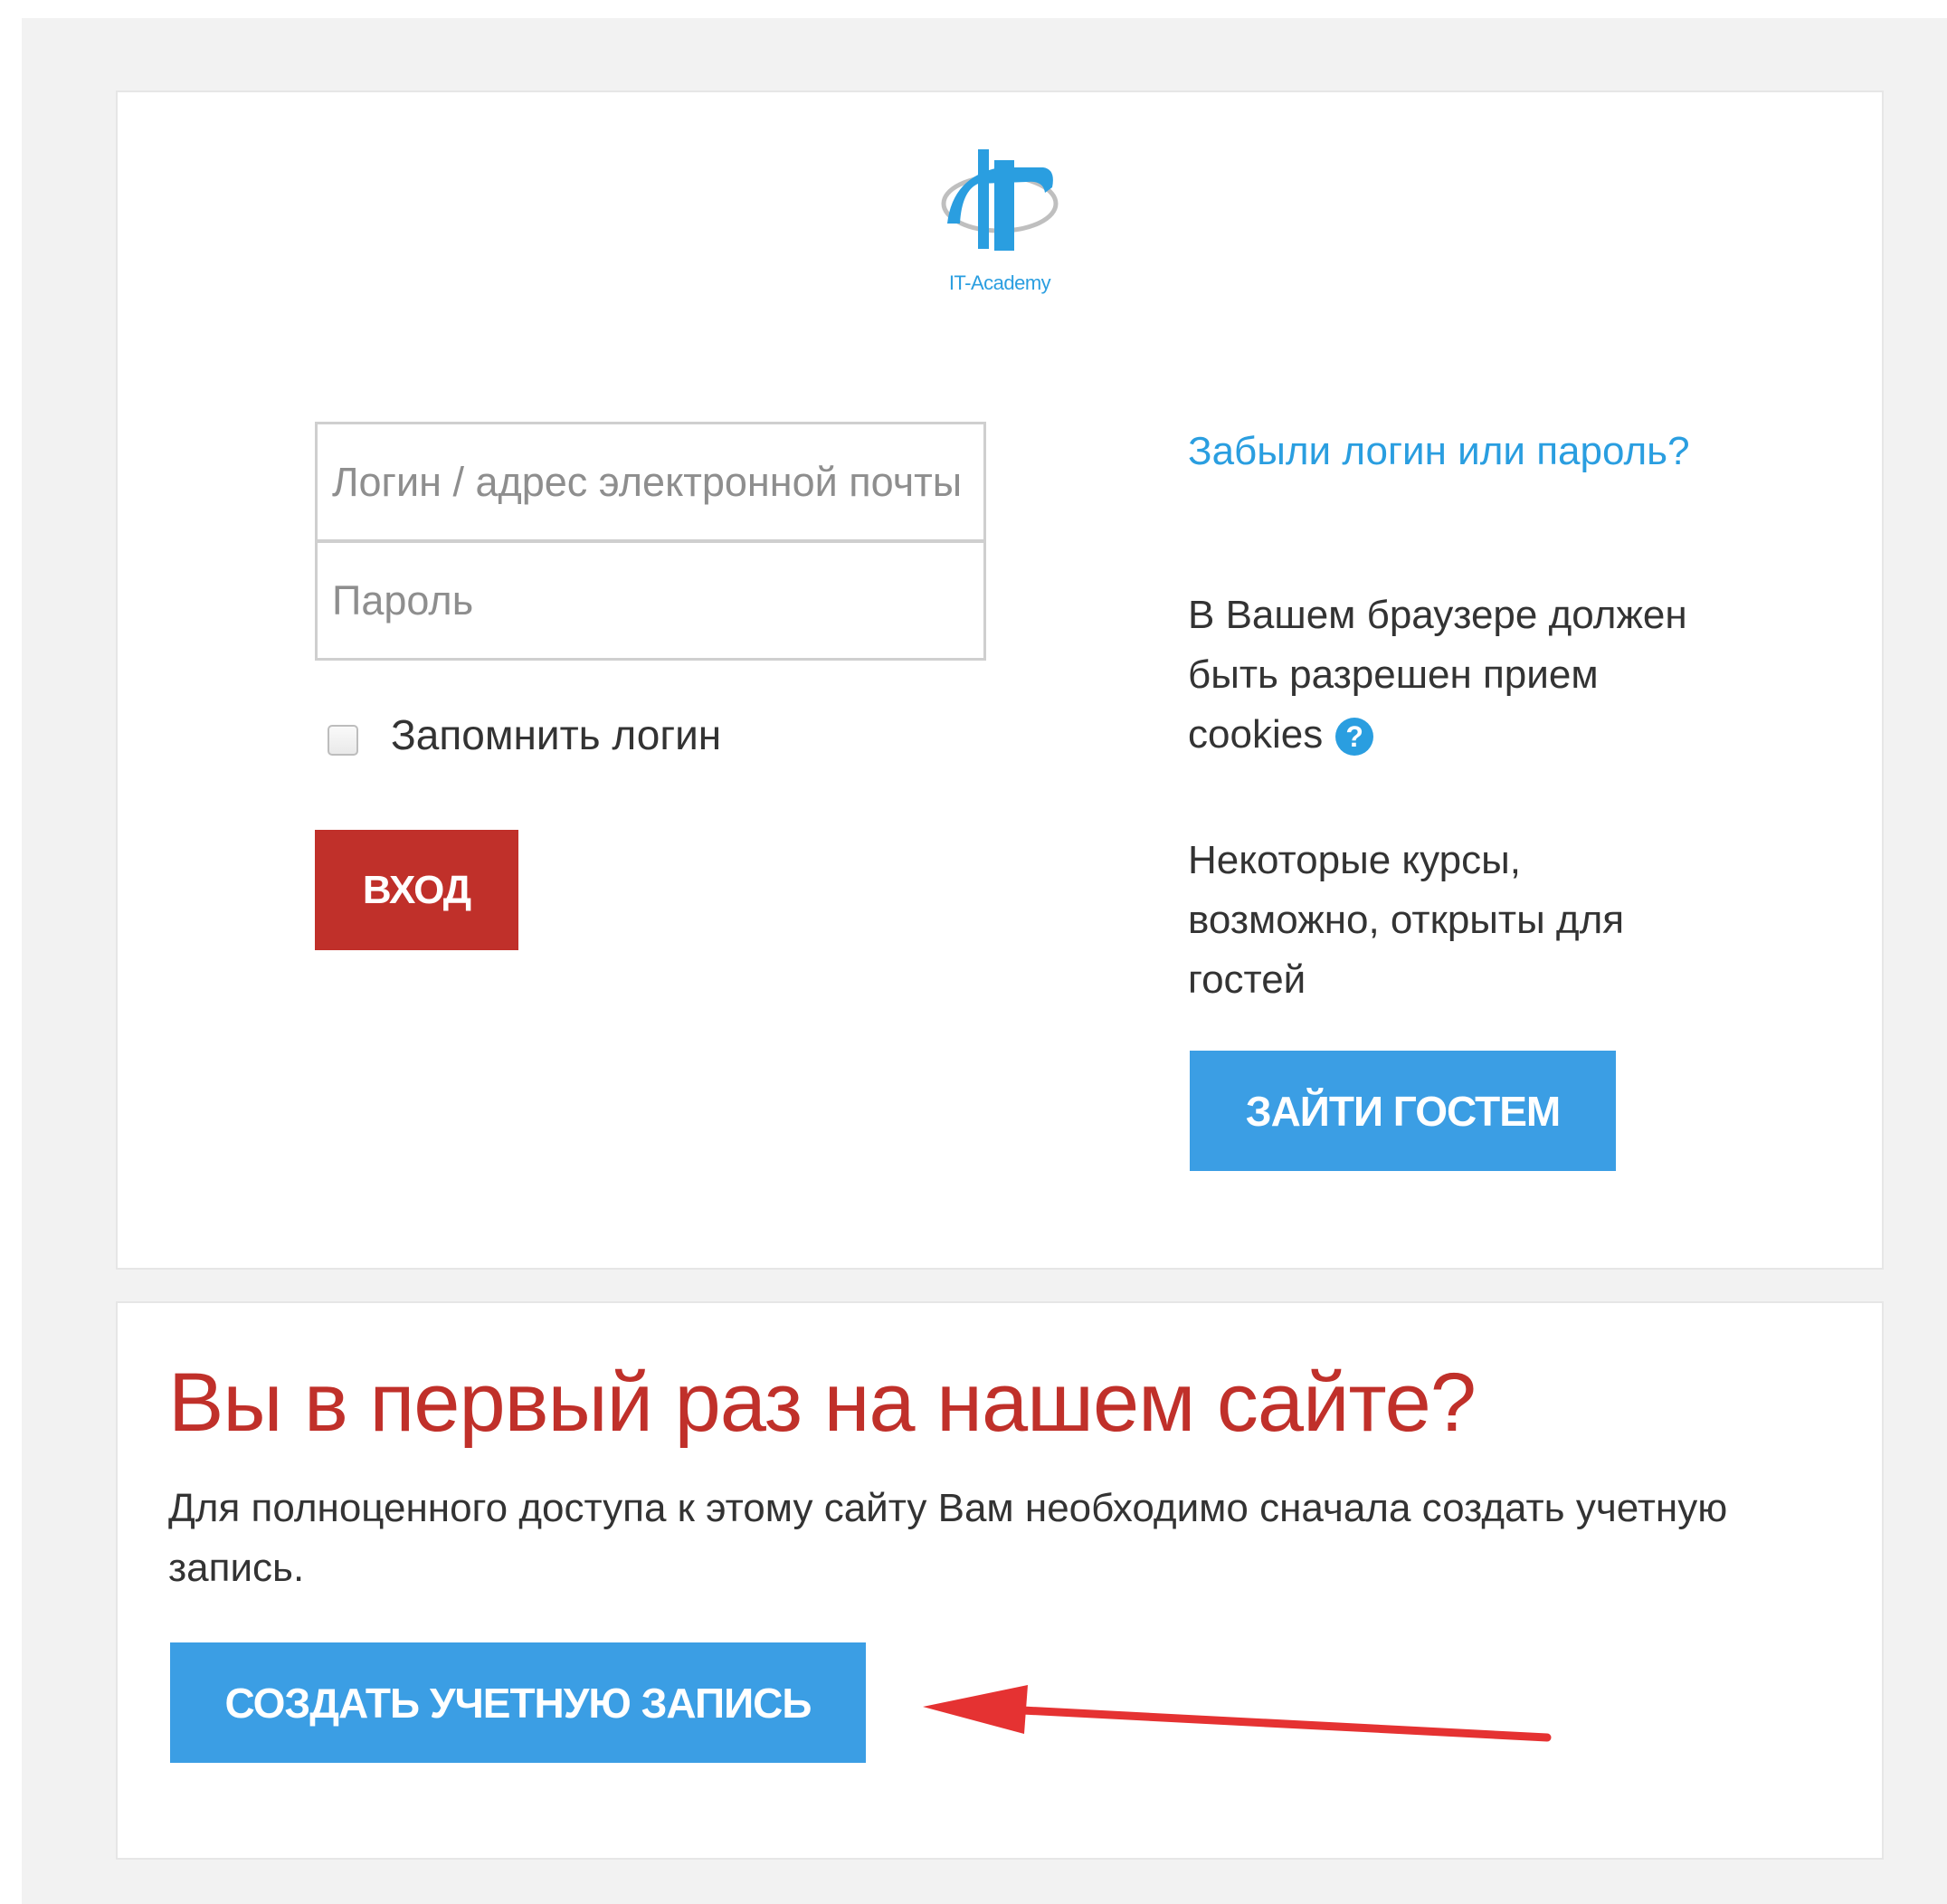  What do you see at coordinates (343, 741) in the screenshot?
I see `remember-checkbox` at bounding box center [343, 741].